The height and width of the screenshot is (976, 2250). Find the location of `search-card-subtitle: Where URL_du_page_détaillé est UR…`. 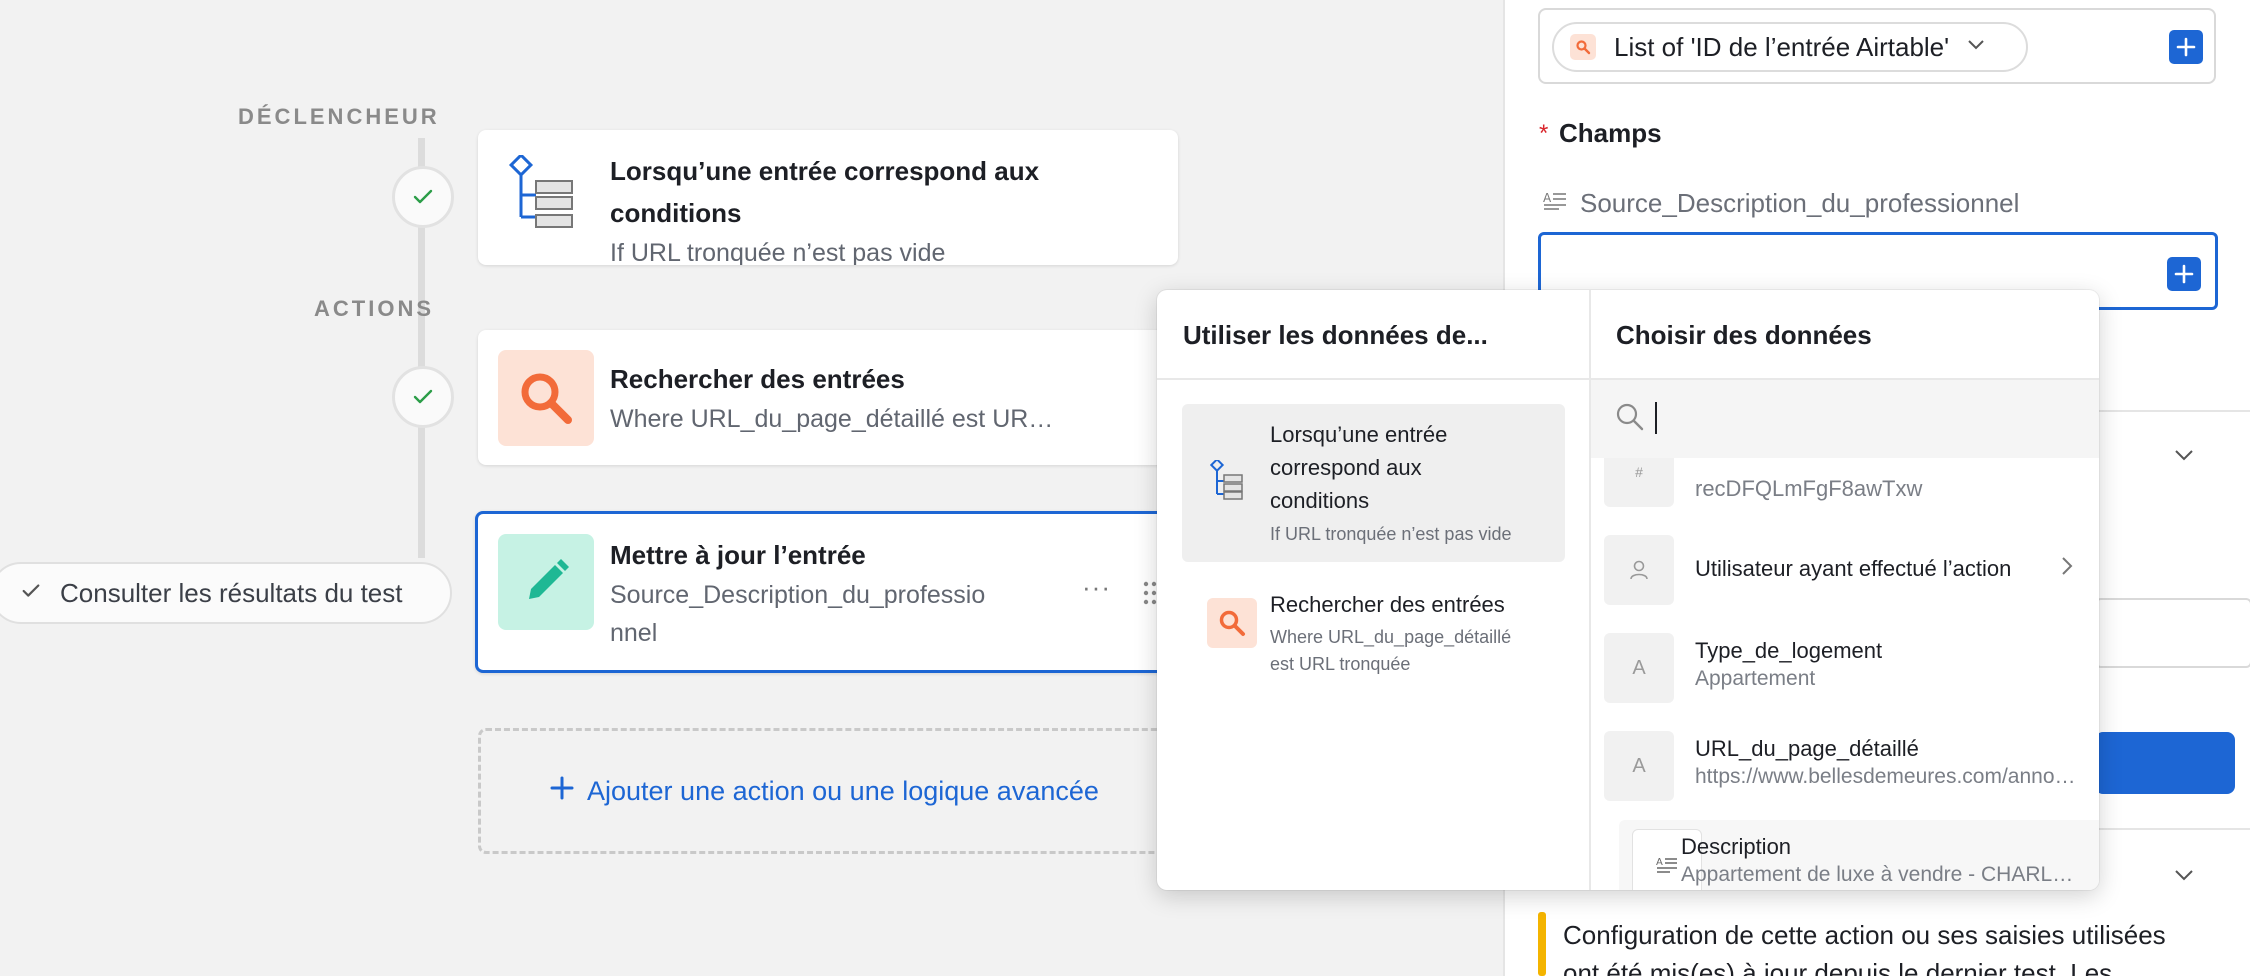

search-card-subtitle: Where URL_du_page_détaillé est UR… is located at coordinates (832, 419).